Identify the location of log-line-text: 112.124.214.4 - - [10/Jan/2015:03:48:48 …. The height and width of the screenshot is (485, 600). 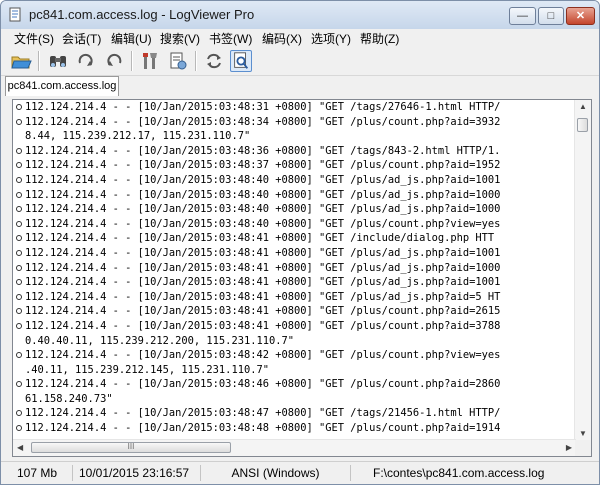
(263, 428).